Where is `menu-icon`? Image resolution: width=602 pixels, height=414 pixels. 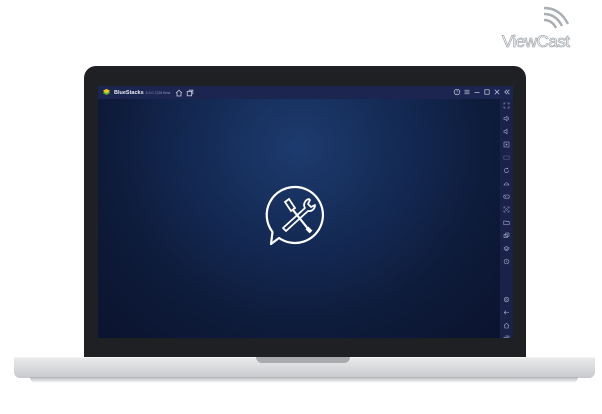
menu-icon is located at coordinates (467, 92).